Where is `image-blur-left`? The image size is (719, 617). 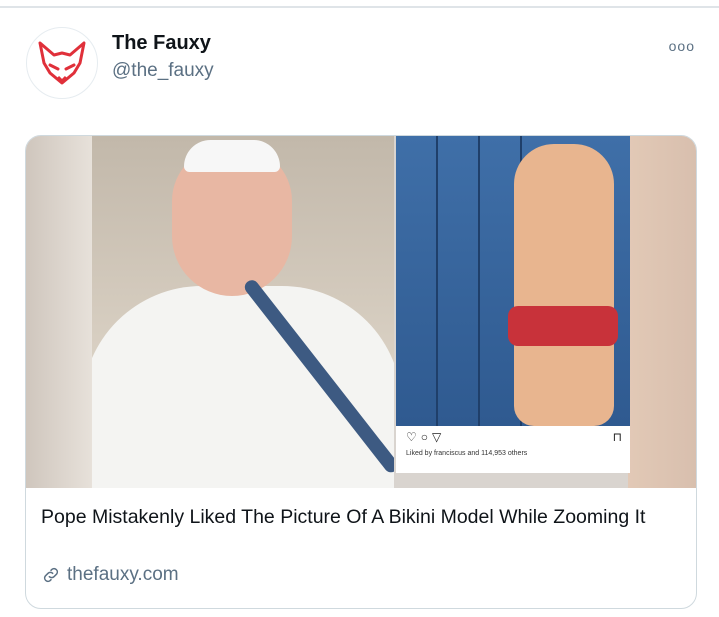 image-blur-left is located at coordinates (59, 312).